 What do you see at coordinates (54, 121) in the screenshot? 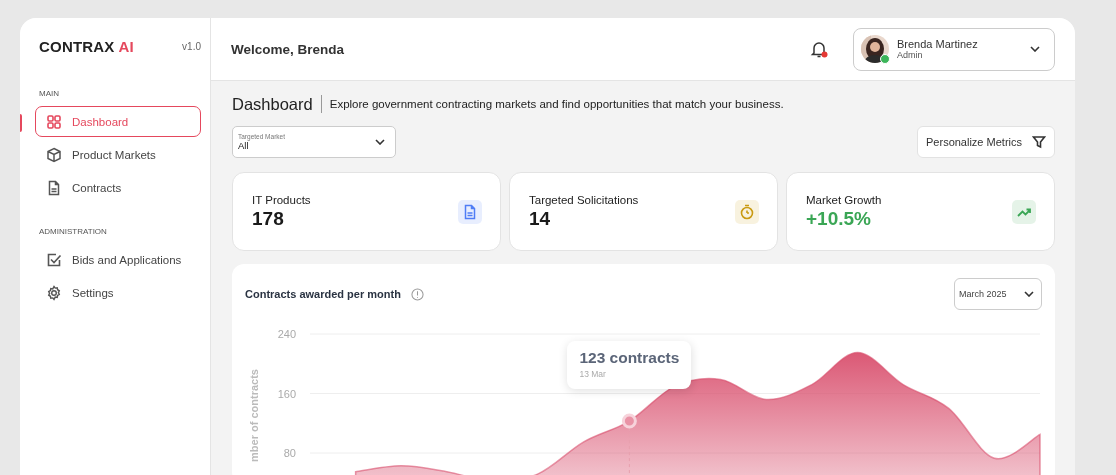
I see `grid-icon` at bounding box center [54, 121].